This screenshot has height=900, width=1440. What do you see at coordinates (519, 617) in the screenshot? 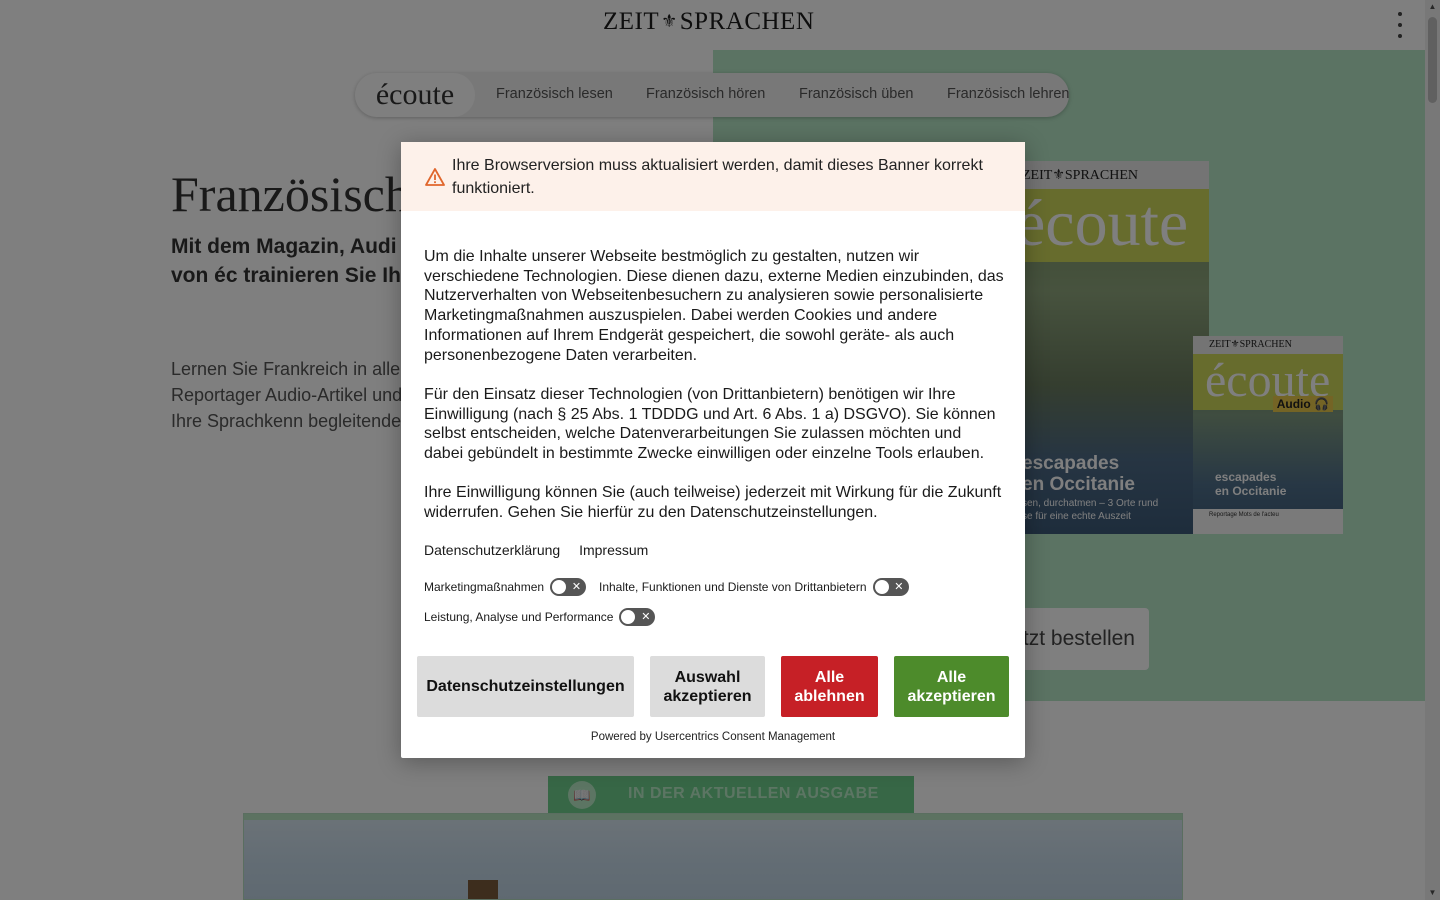
I see `toggle-label-performance: Leistung, Analyse und Performance` at bounding box center [519, 617].